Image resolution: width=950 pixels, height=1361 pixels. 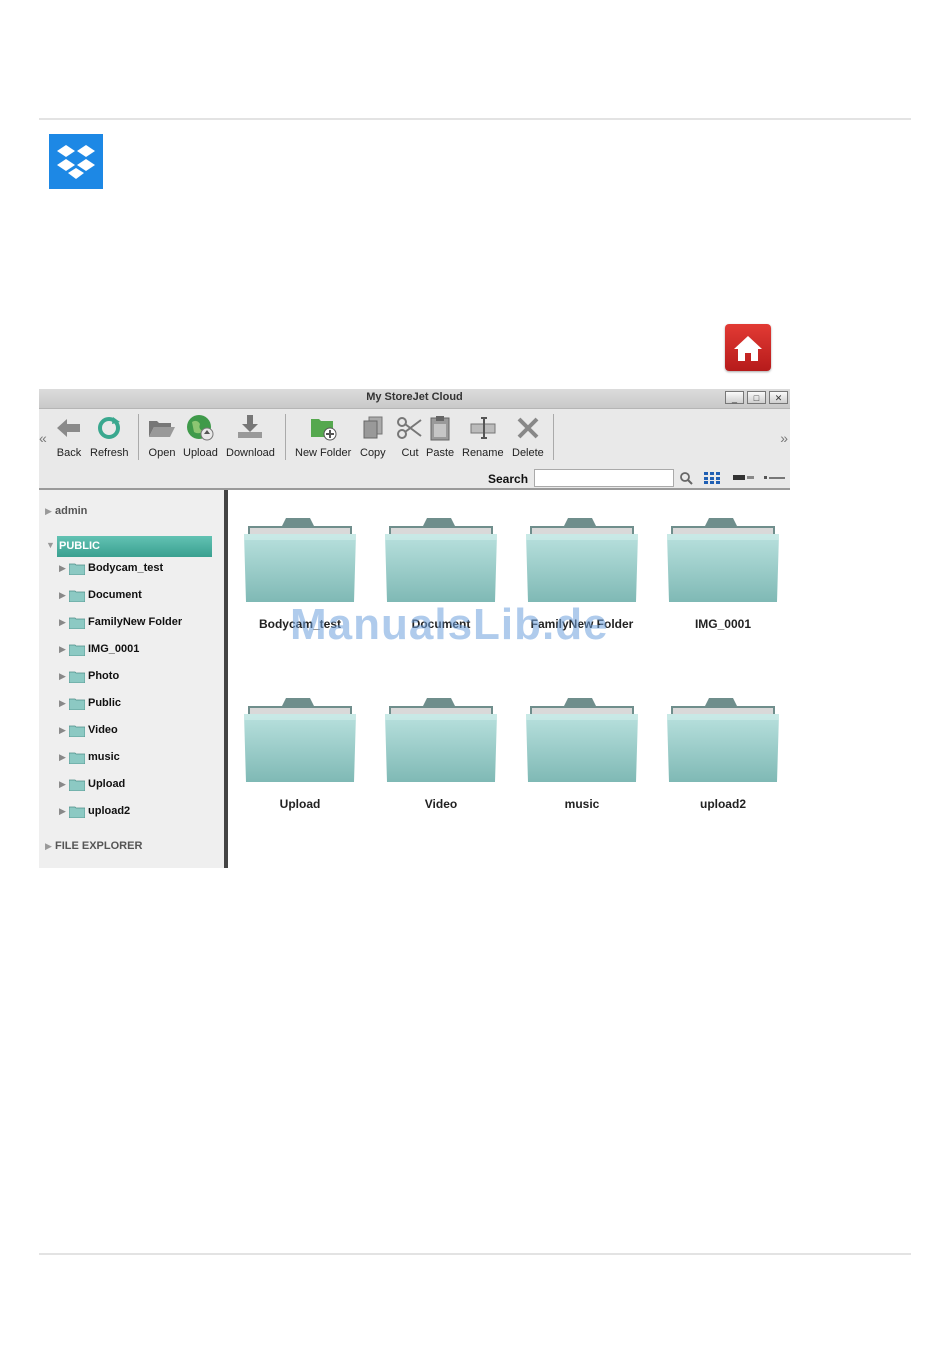 What do you see at coordinates (440, 436) in the screenshot?
I see `paste-button: Paste` at bounding box center [440, 436].